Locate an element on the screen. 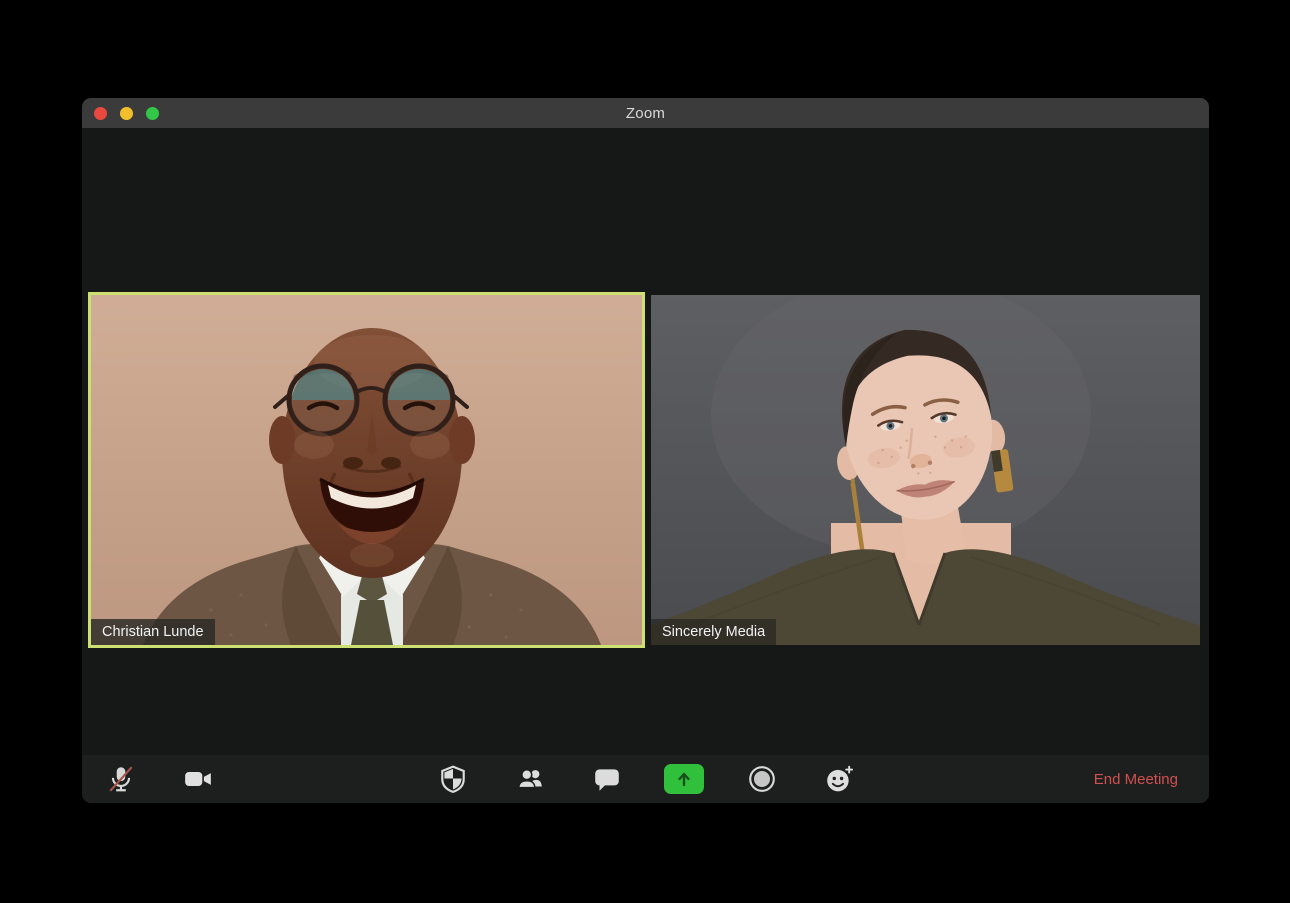 Image resolution: width=1290 pixels, height=903 pixels. security-button is located at coordinates (453, 779).